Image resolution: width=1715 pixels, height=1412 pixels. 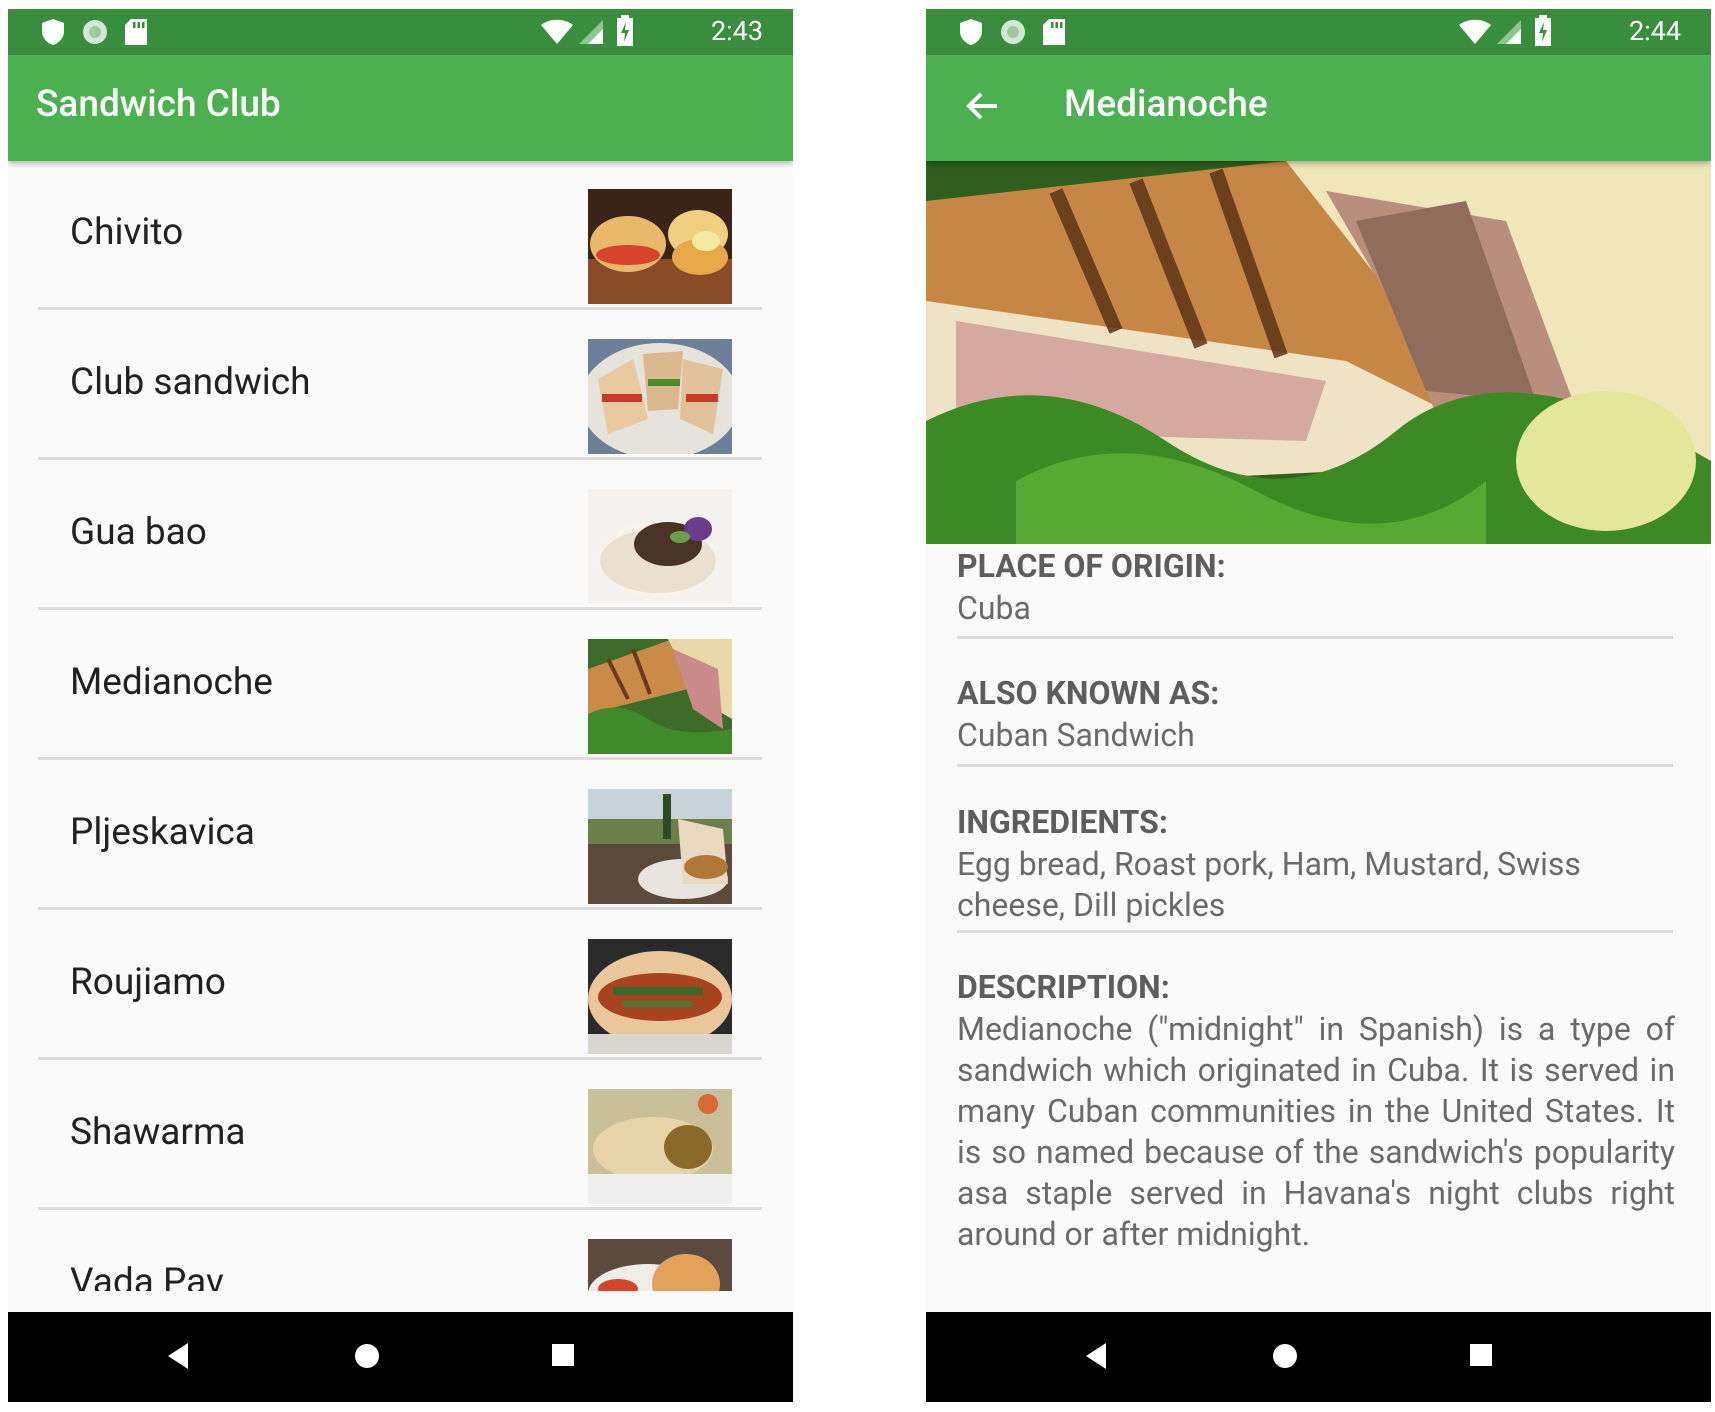 What do you see at coordinates (400, 235) in the screenshot?
I see `list-item: Chivito` at bounding box center [400, 235].